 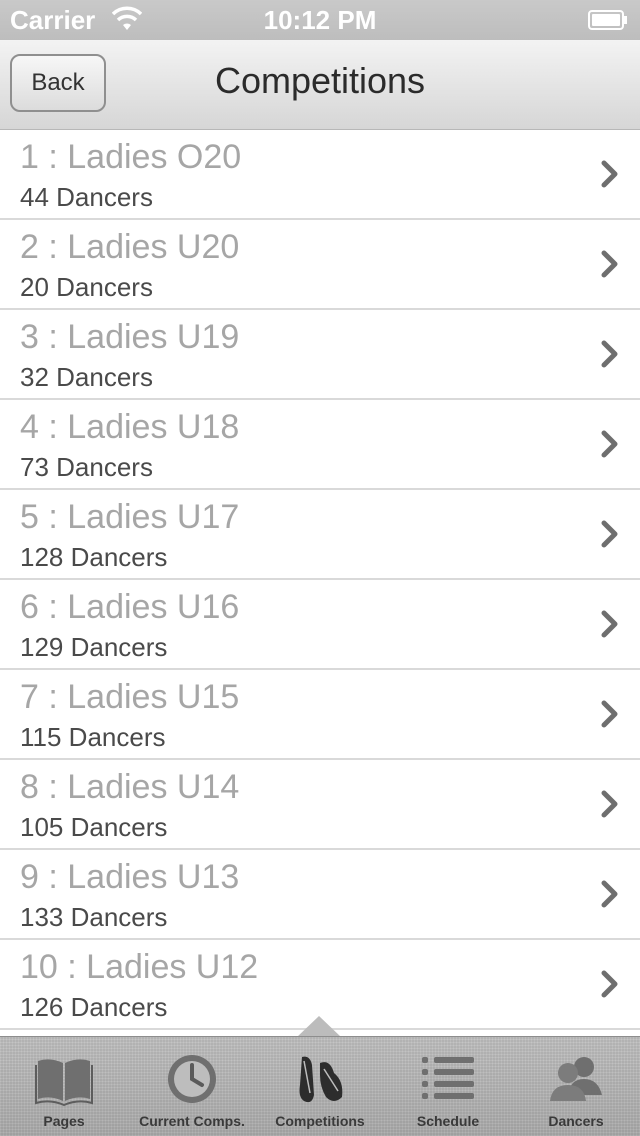 What do you see at coordinates (64, 1083) in the screenshot?
I see `book-icon` at bounding box center [64, 1083].